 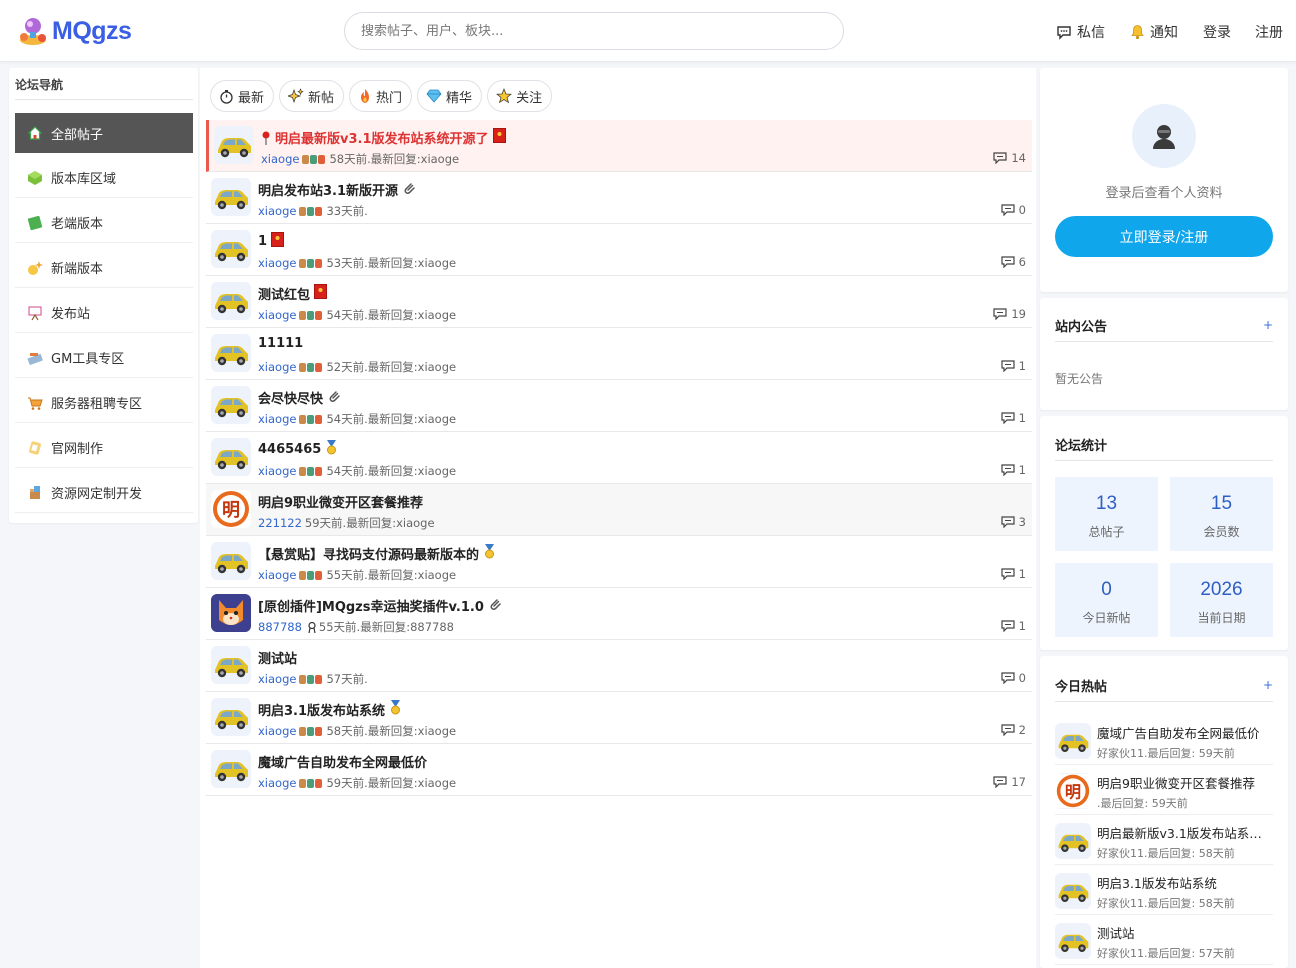 I want to click on site-logo: MQgzs, so click(x=74, y=31).